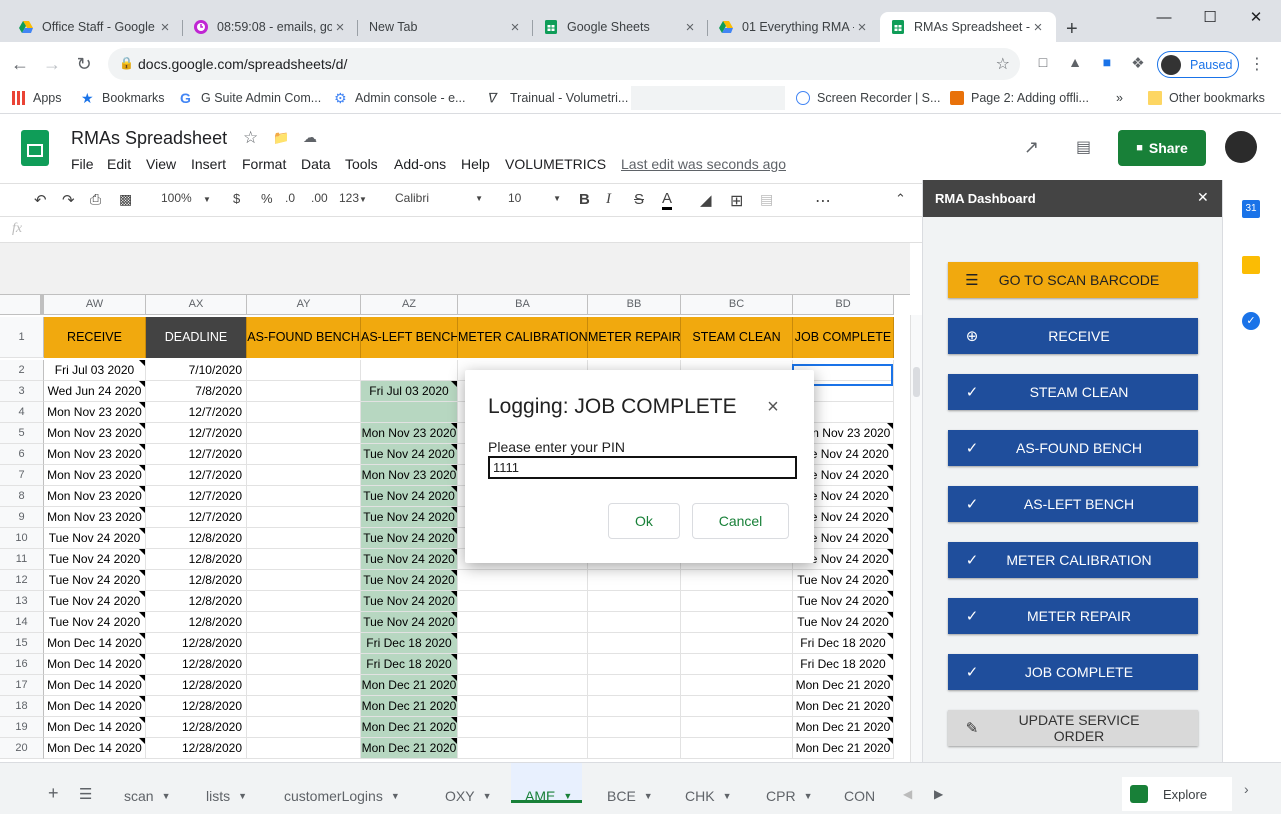  I want to click on ok-button: Ok, so click(644, 521).